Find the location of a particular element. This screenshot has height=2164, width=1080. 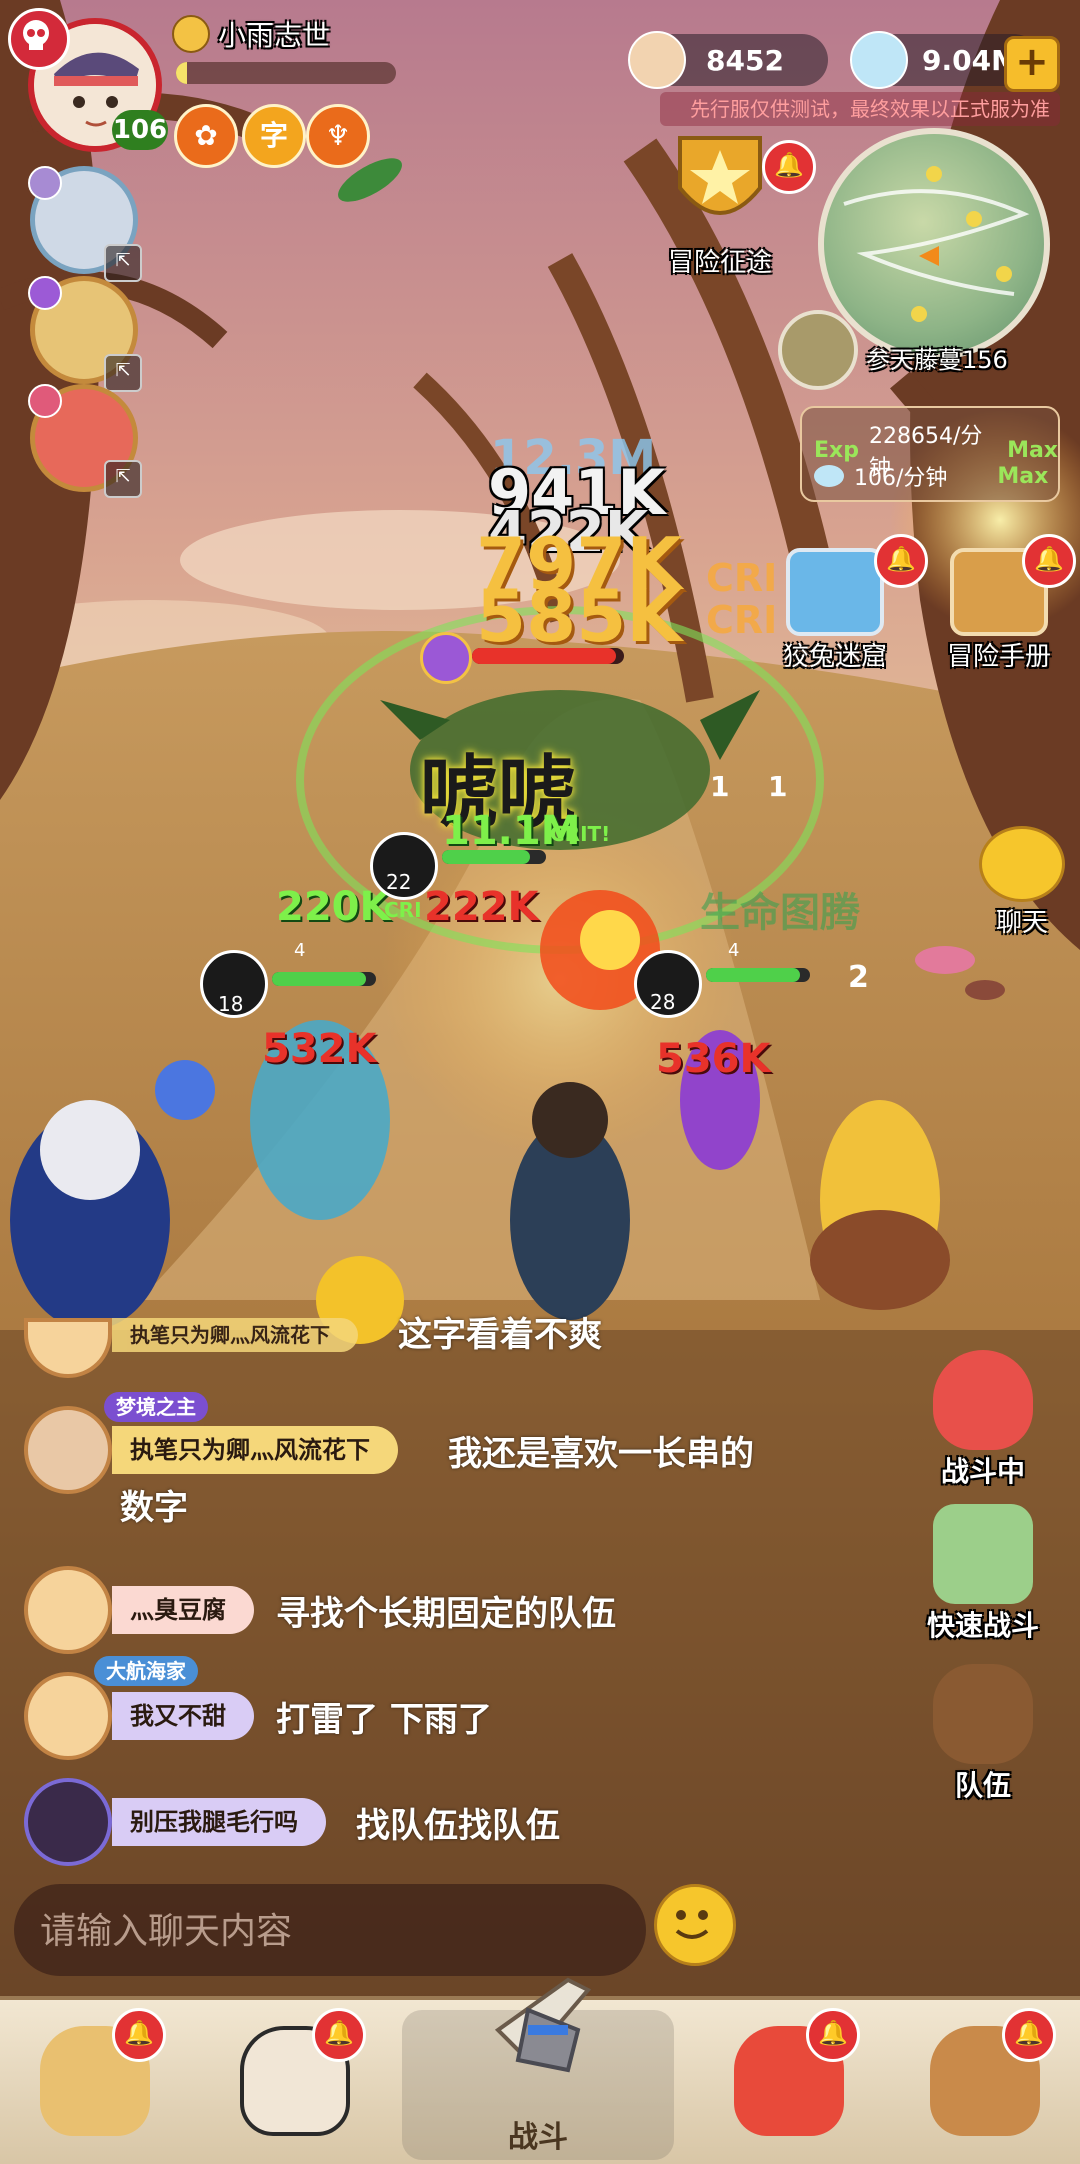

party-member-1-switch-icon: ⇱ is located at coordinates (123, 263).